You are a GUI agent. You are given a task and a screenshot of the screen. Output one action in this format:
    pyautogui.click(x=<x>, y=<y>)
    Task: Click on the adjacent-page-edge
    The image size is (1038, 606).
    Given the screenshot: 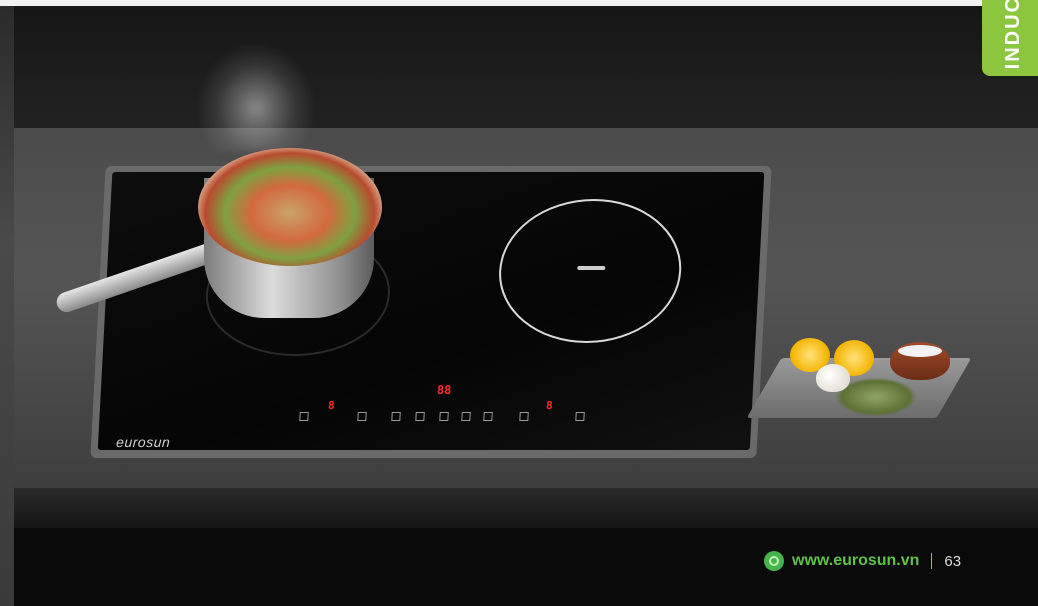 What is the action you would take?
    pyautogui.click(x=7, y=303)
    